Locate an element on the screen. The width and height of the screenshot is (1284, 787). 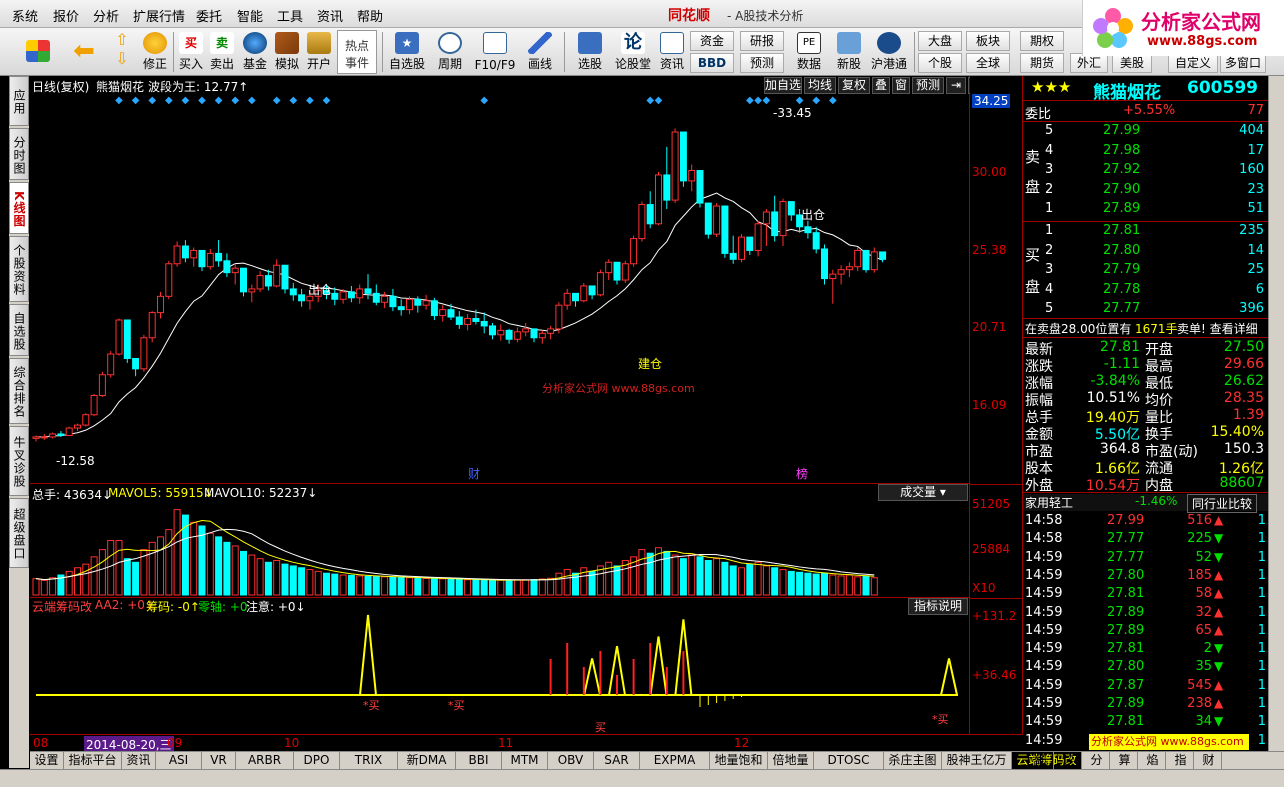
vtab-super-book: 超级盘口 is located at coordinates (19, 533).